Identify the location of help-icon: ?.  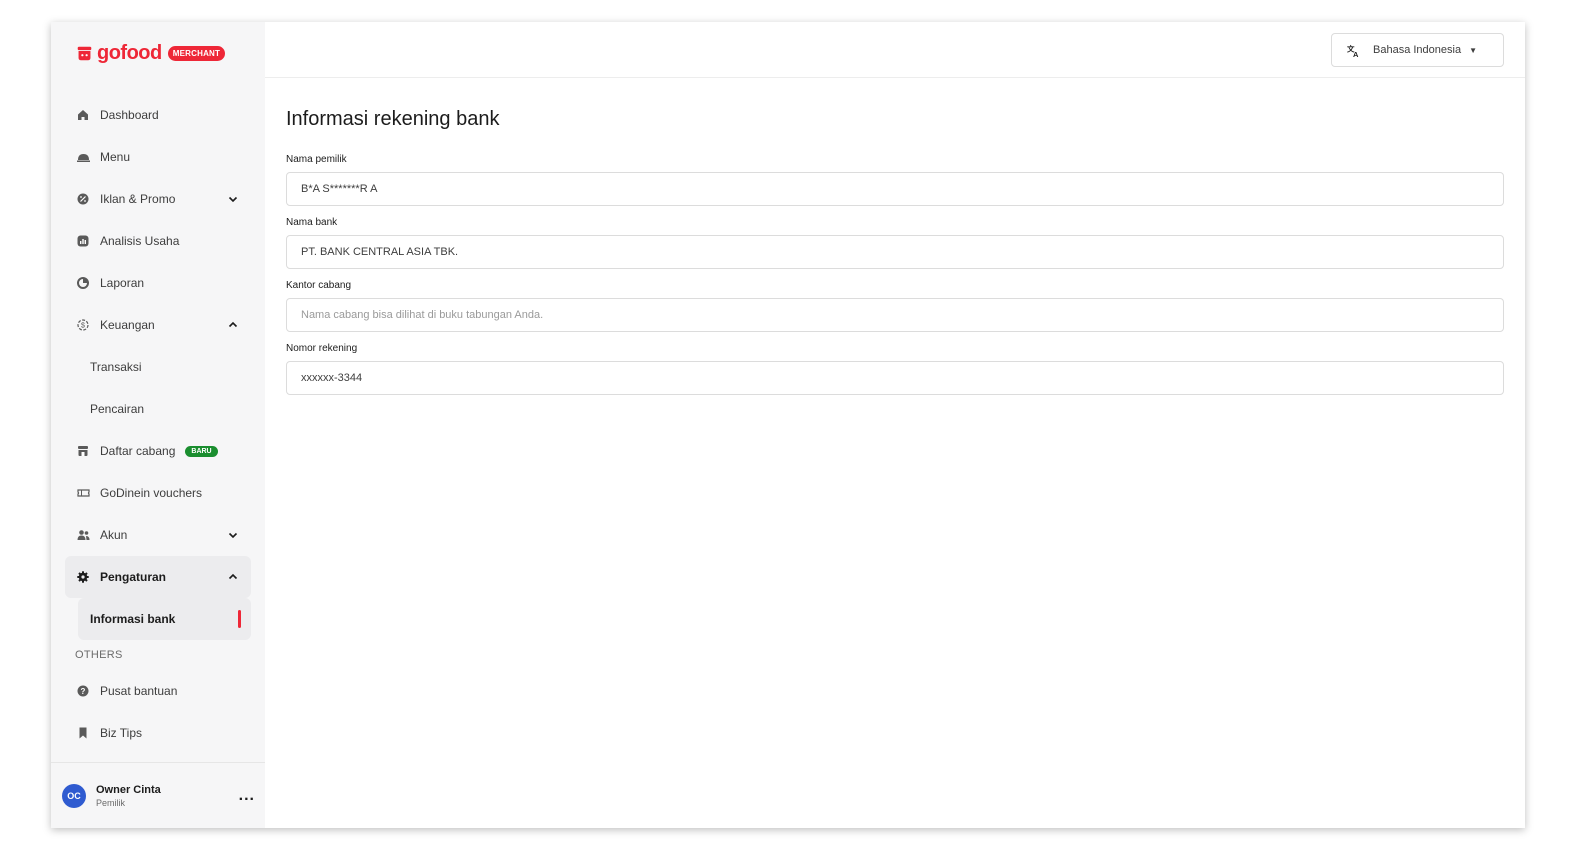
(83, 691).